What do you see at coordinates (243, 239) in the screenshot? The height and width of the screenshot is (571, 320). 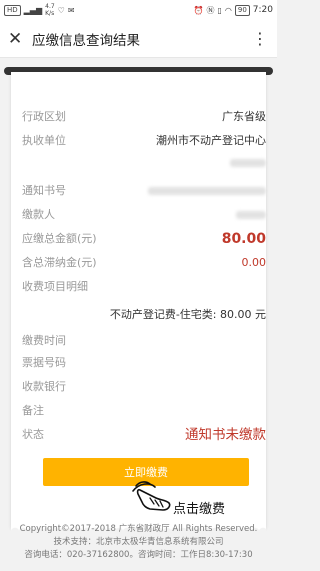 I see `total-value: 80.00` at bounding box center [243, 239].